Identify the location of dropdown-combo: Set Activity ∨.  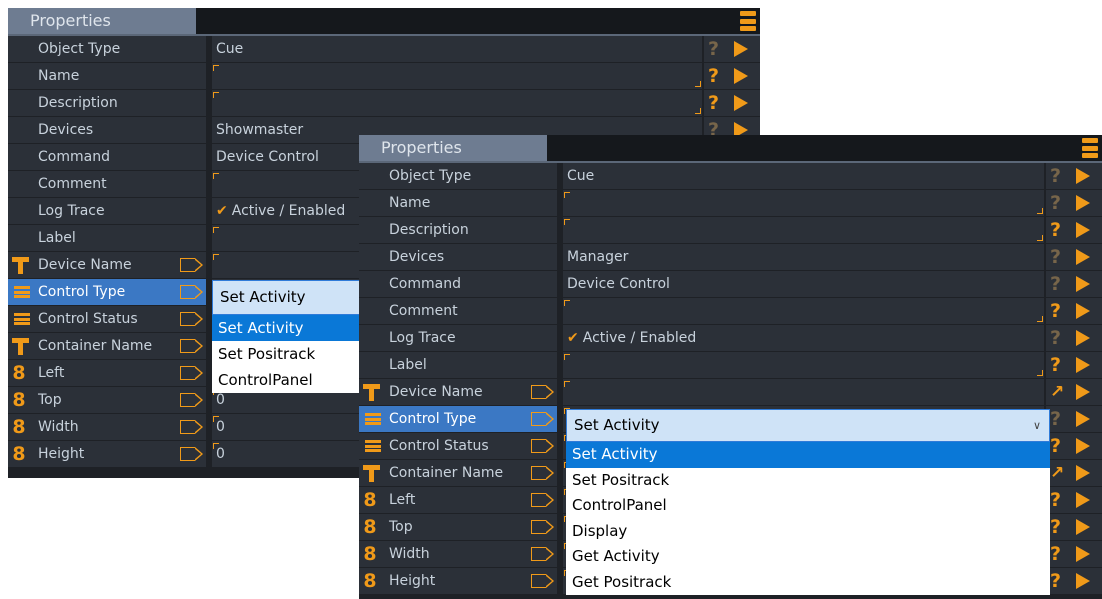
(808, 425).